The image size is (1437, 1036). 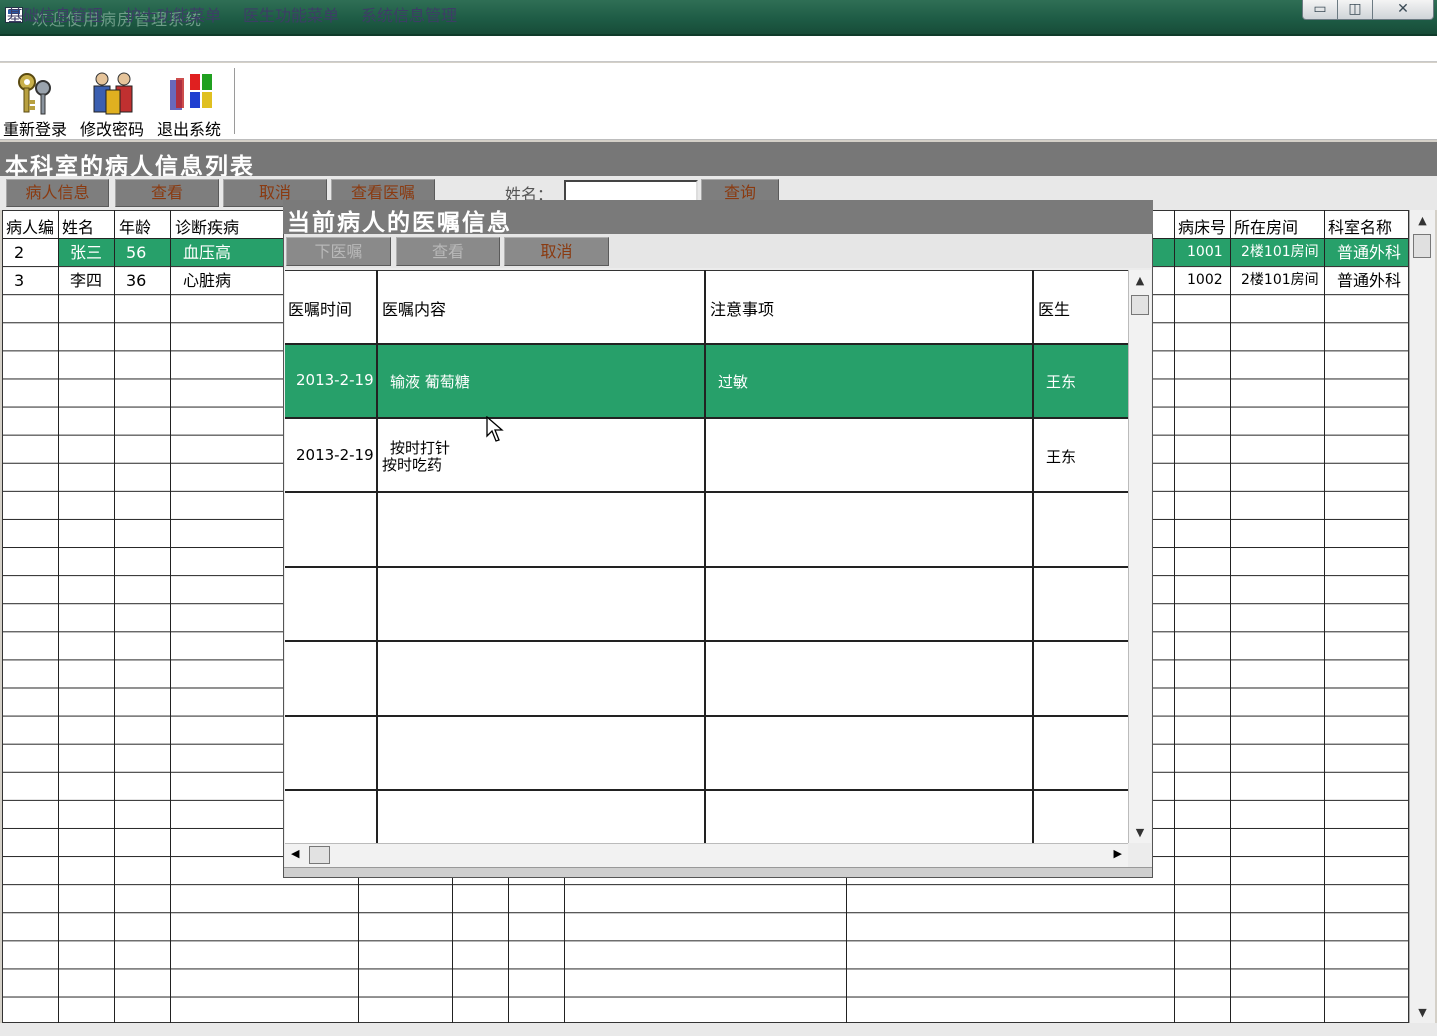 What do you see at coordinates (718, 49) in the screenshot?
I see `menu-bar` at bounding box center [718, 49].